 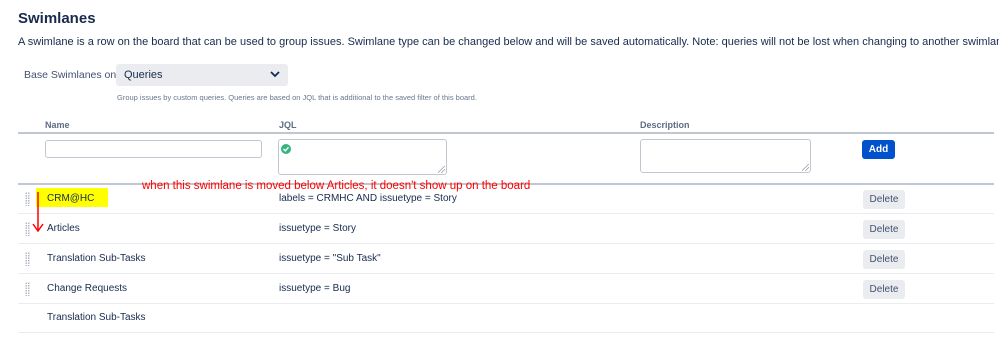 I want to click on swimlane-jql: issuetype = Bug, so click(x=314, y=288).